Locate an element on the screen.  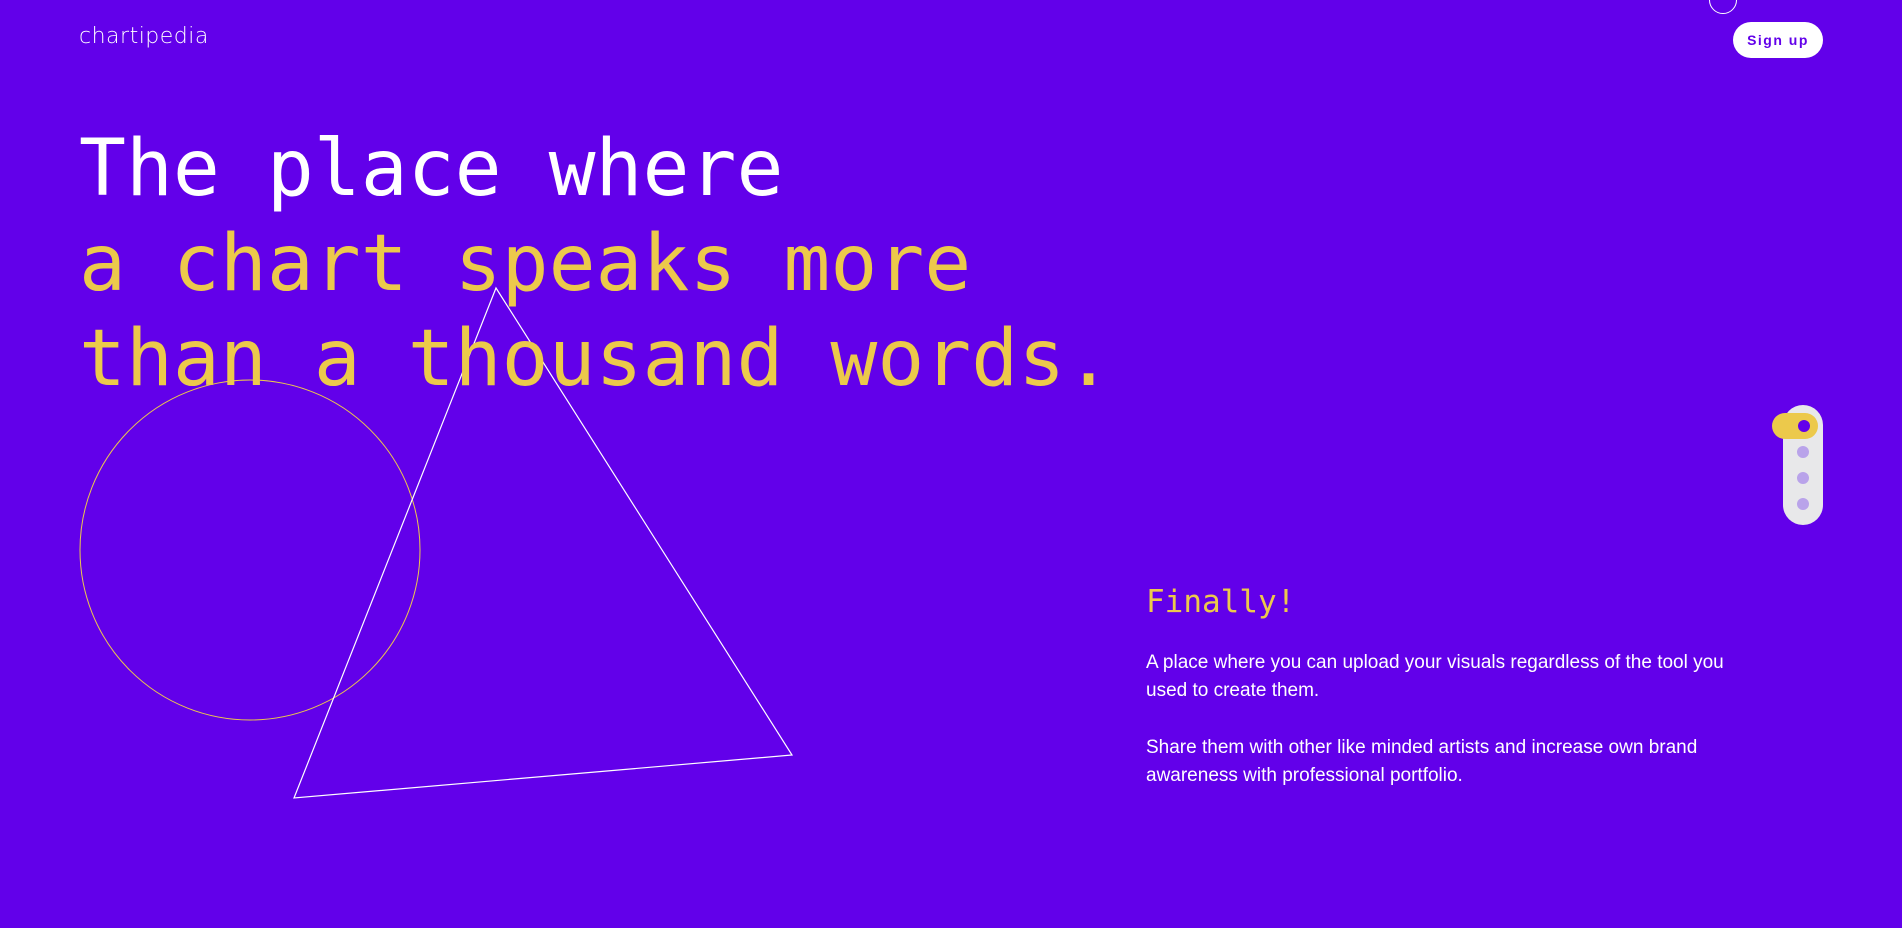
hero-line-1: The place where is located at coordinates (431, 169).